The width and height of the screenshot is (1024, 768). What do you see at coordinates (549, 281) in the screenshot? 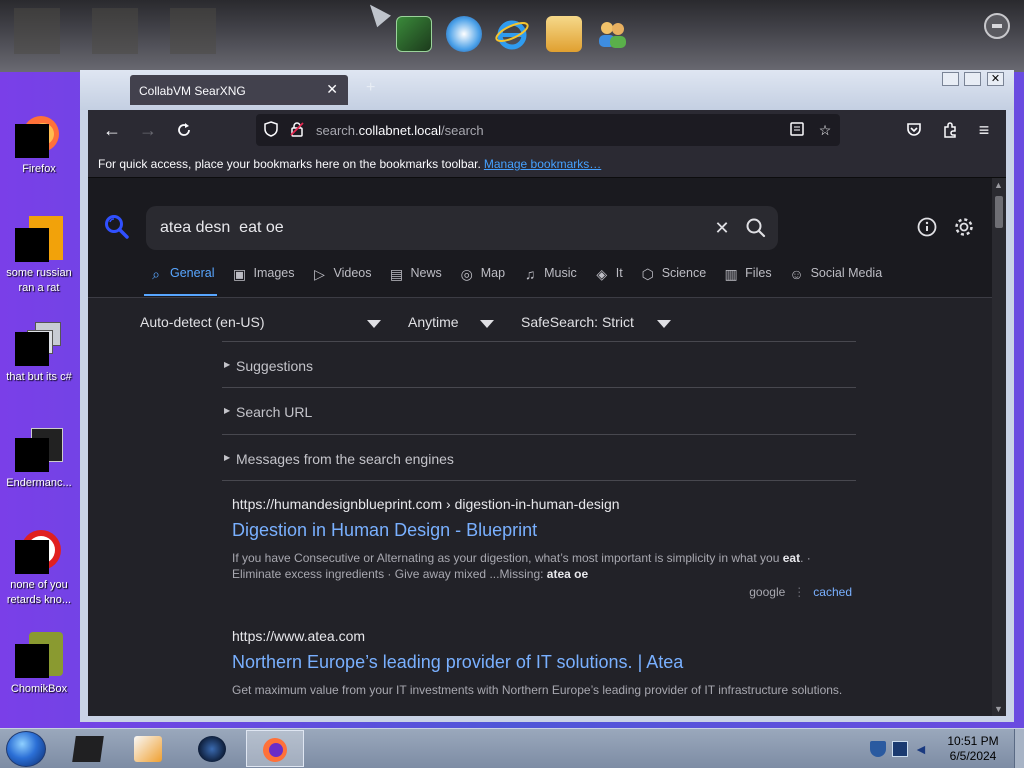
I see `tab-music: ♫ Music` at bounding box center [549, 281].